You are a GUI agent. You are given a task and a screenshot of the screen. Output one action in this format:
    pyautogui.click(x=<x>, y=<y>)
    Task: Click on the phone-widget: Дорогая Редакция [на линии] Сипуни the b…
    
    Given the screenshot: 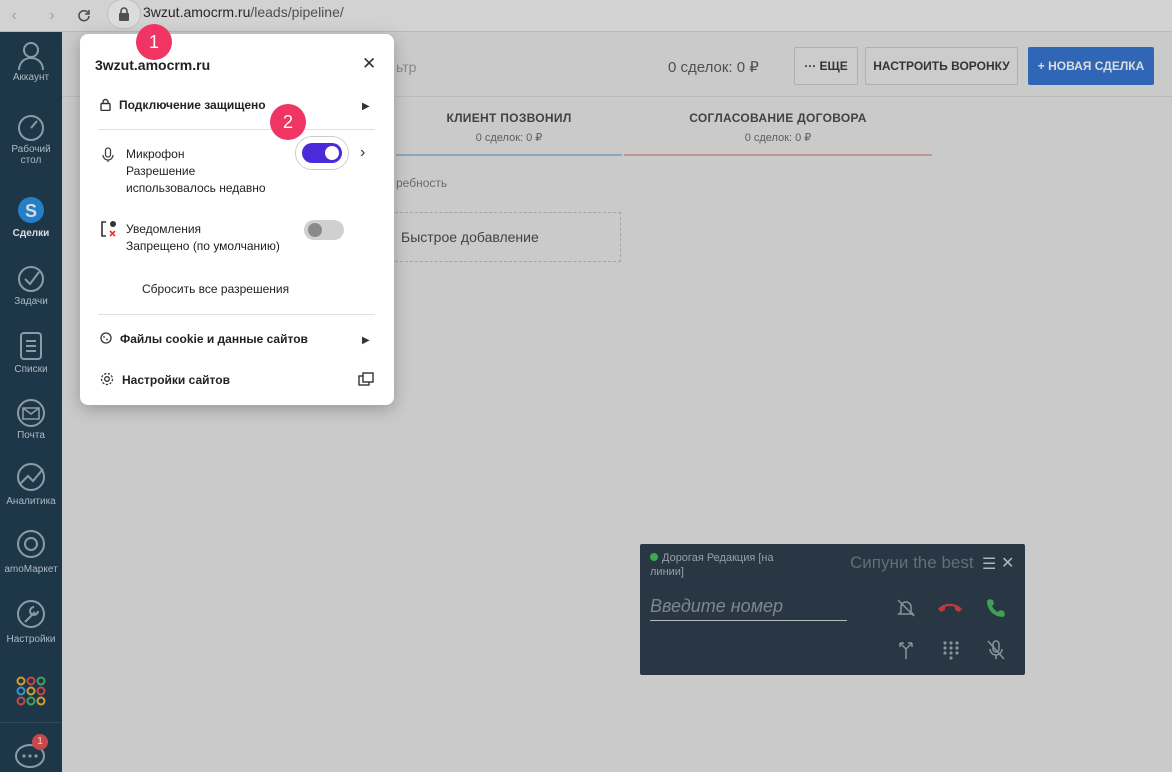 What is the action you would take?
    pyautogui.click(x=832, y=609)
    